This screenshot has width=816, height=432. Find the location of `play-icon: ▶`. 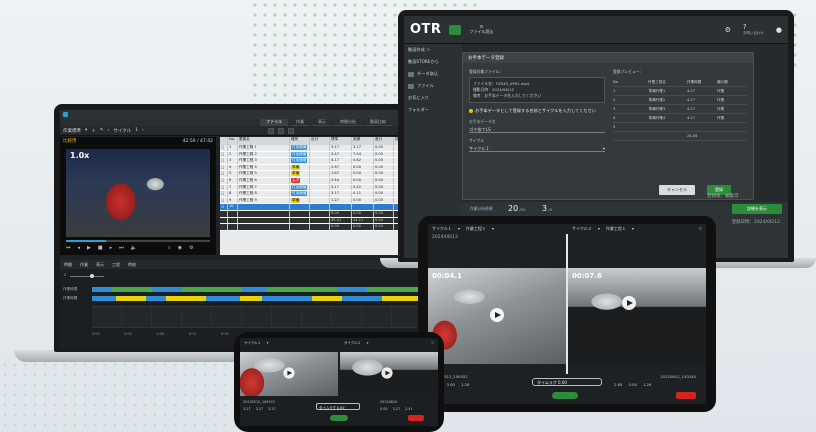

play-icon: ▶ is located at coordinates (89, 248).